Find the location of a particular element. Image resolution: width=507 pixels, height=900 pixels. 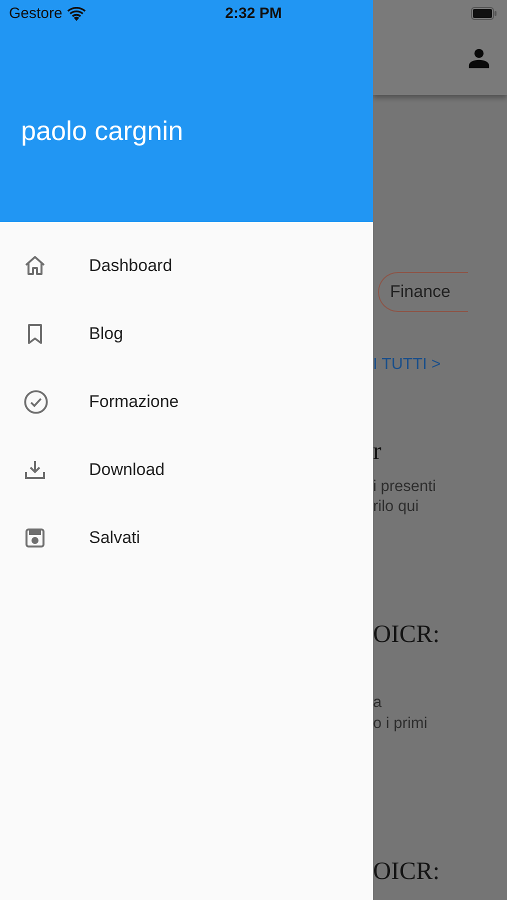

menu-item: Download is located at coordinates (186, 470).